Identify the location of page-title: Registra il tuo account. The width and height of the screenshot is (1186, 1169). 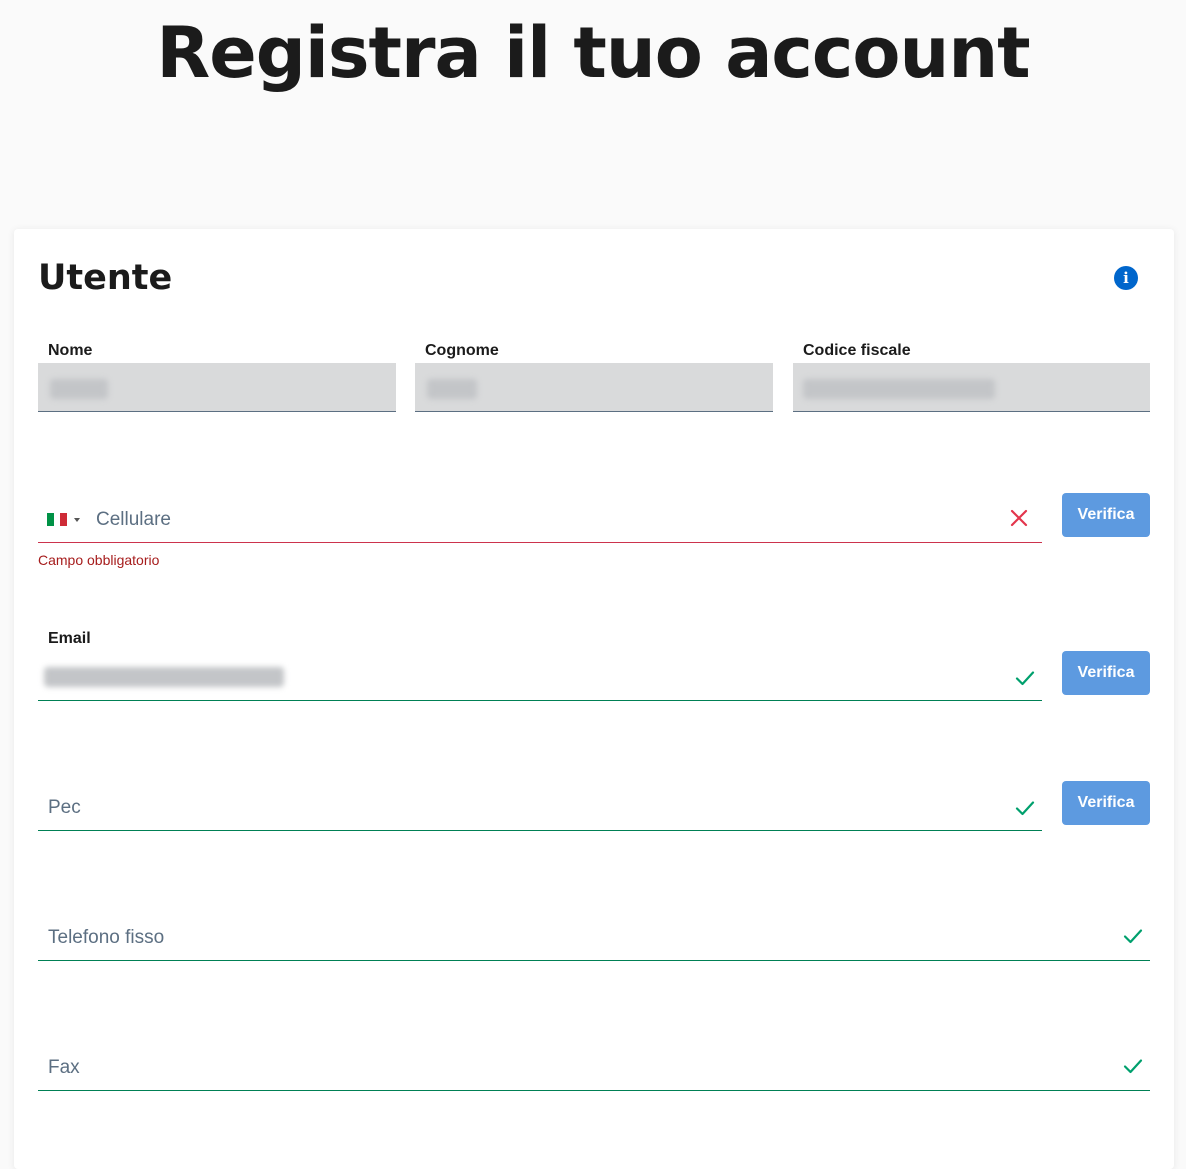
(593, 53).